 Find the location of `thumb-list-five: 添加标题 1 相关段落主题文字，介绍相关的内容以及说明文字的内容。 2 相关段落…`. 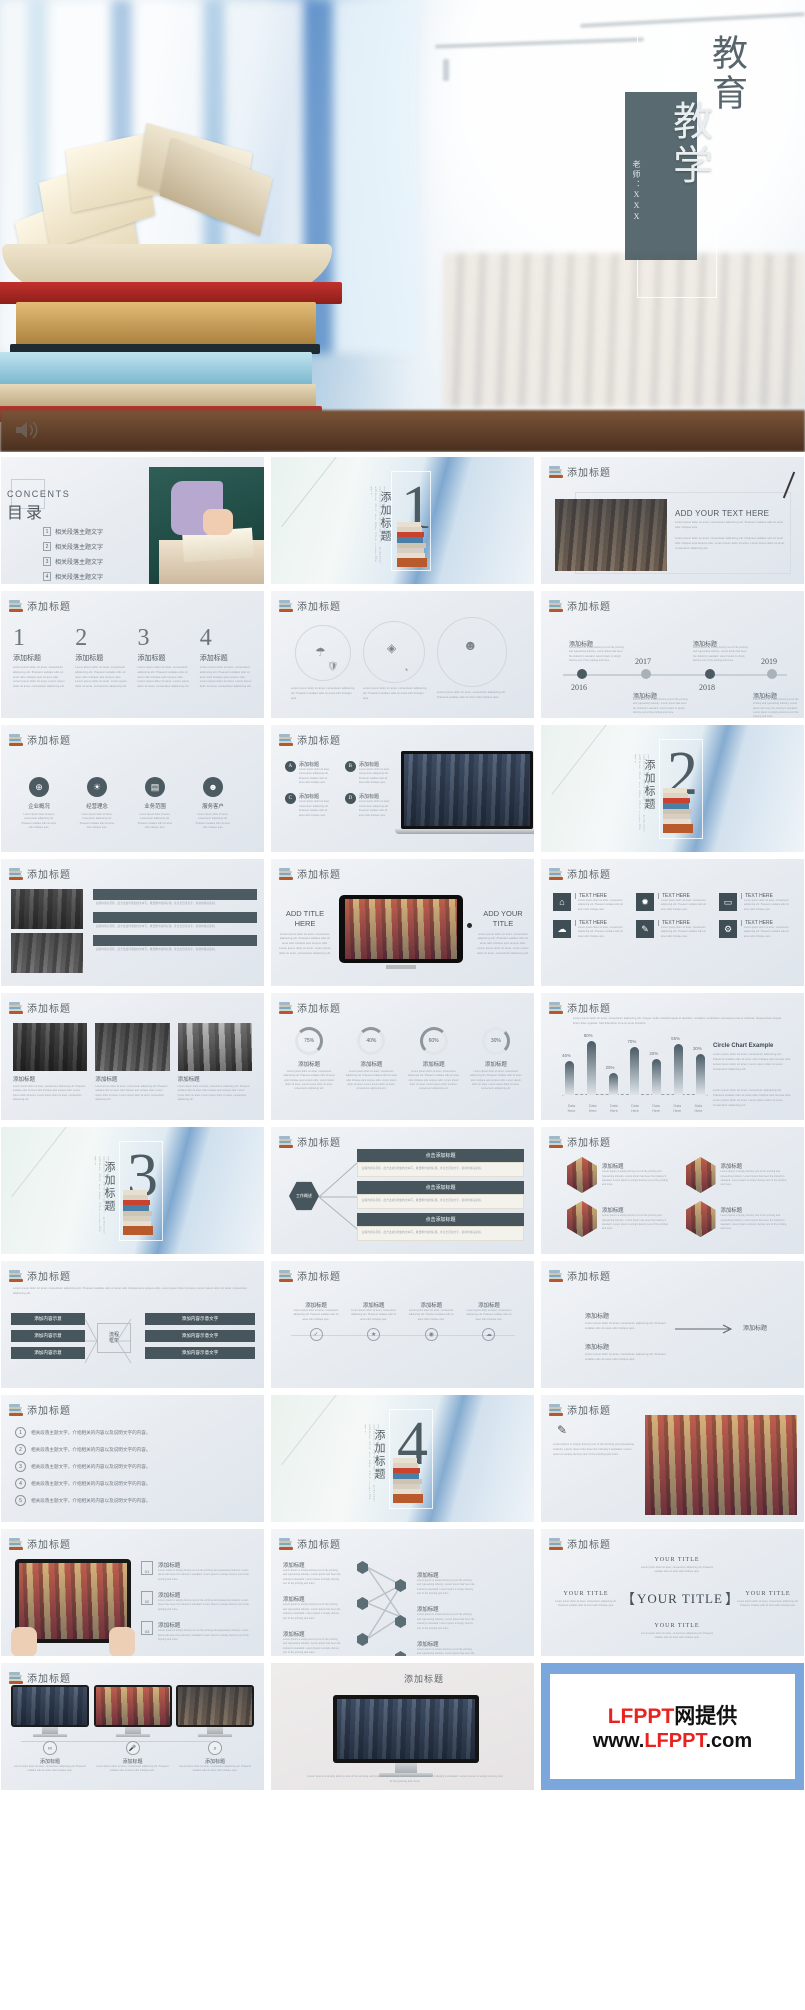

thumb-list-five: 添加标题 1 相关段落主题文字，介绍相关的内容以及说明文字的内容。 2 相关段落… is located at coordinates (132, 1458).